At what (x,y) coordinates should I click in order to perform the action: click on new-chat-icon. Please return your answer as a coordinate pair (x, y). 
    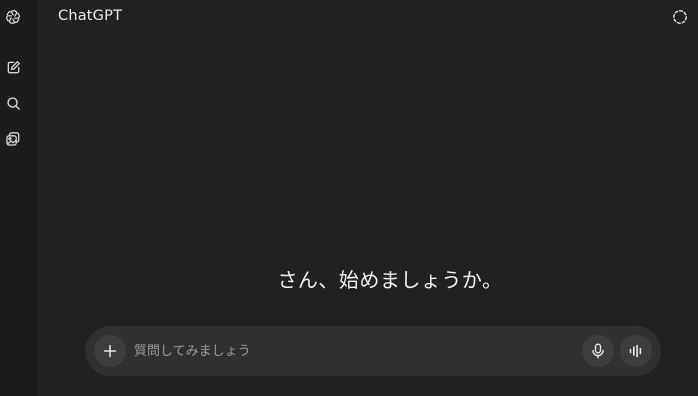
    Looking at the image, I should click on (13, 66).